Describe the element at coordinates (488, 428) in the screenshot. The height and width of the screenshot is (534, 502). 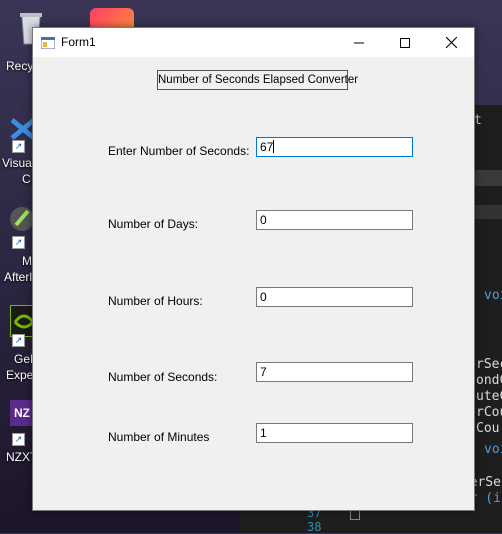
I see `code-fragment: Cou` at that location.